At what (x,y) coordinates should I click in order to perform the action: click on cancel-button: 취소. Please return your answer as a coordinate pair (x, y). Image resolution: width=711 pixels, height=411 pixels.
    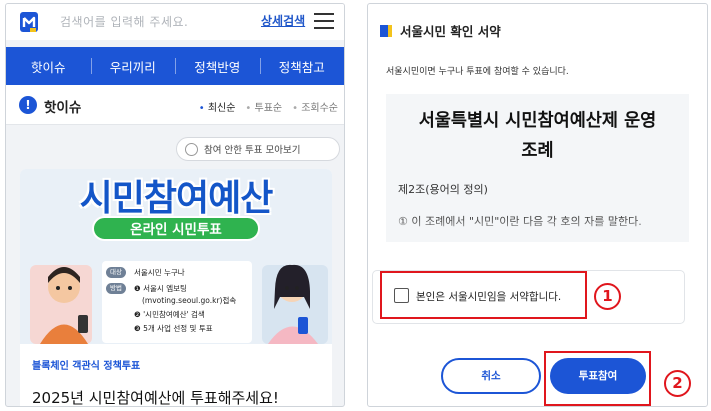
    Looking at the image, I should click on (491, 376).